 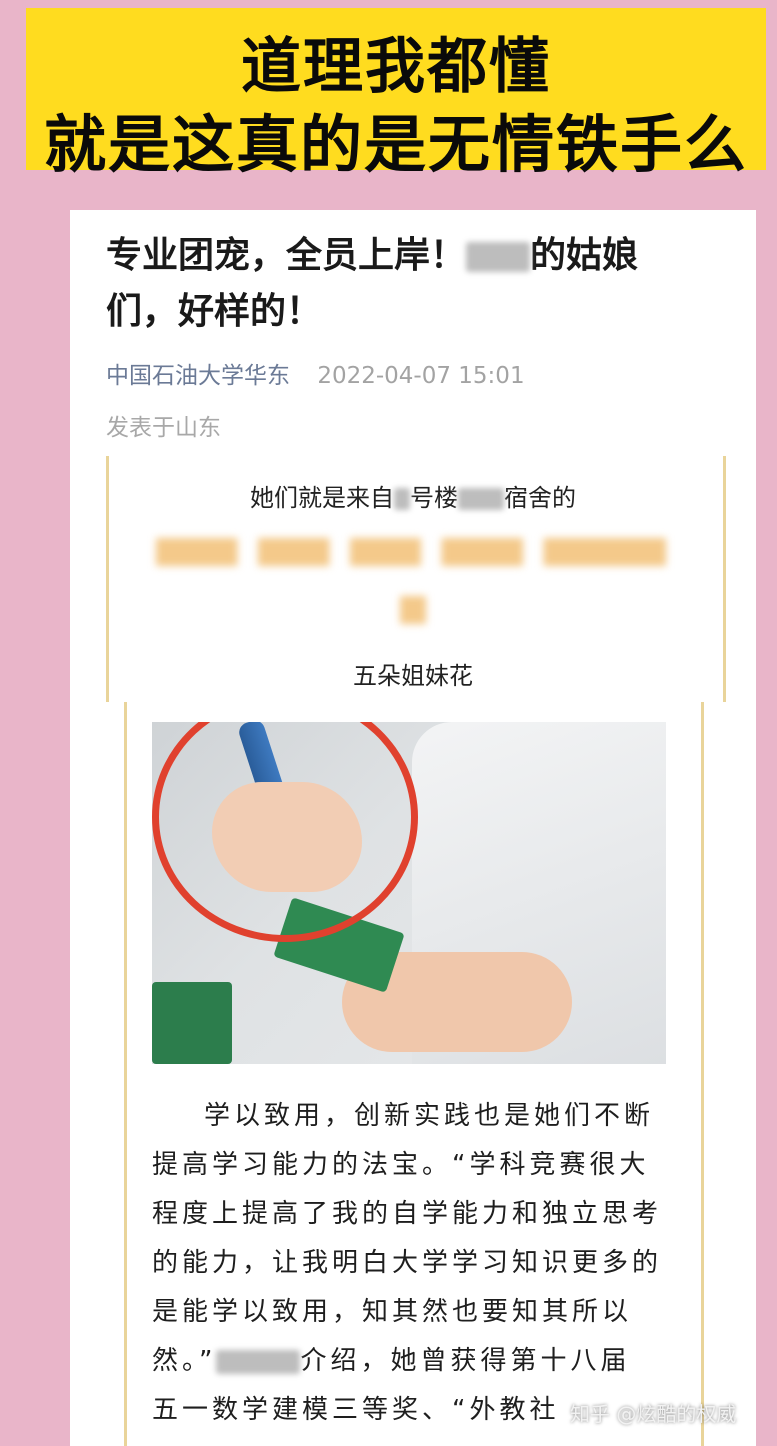 I want to click on article-meta: 中国石油大学华东 2022-04-07 15:01, so click(x=315, y=373).